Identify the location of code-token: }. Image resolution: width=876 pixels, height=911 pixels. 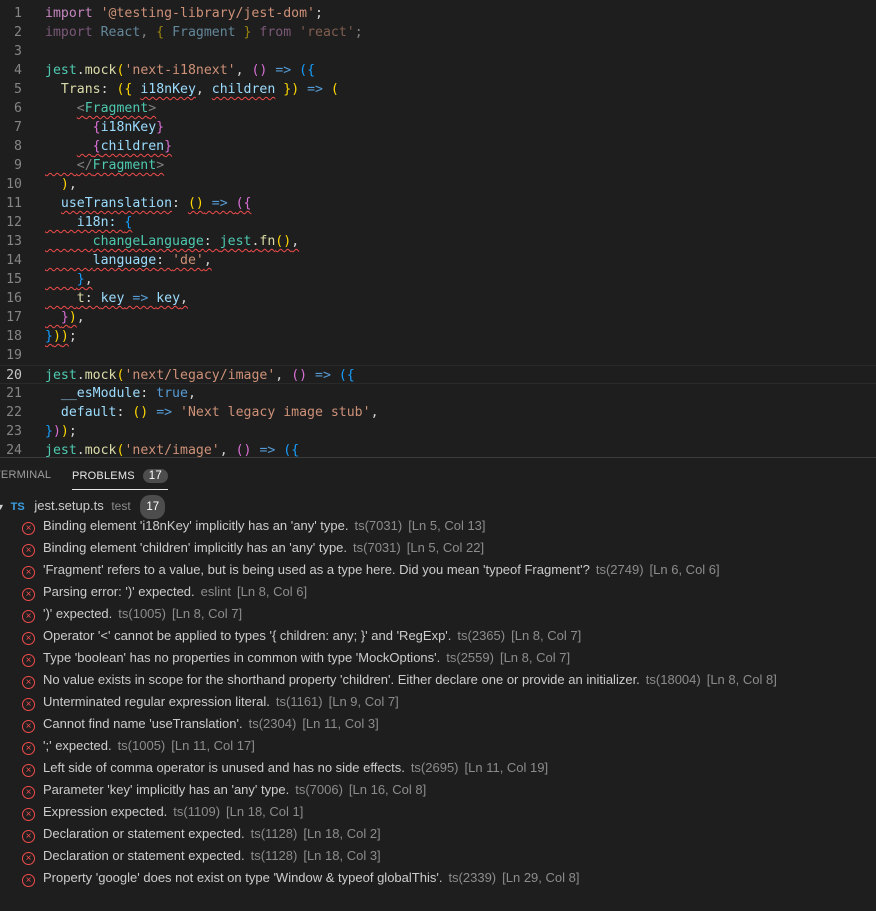
(64, 317).